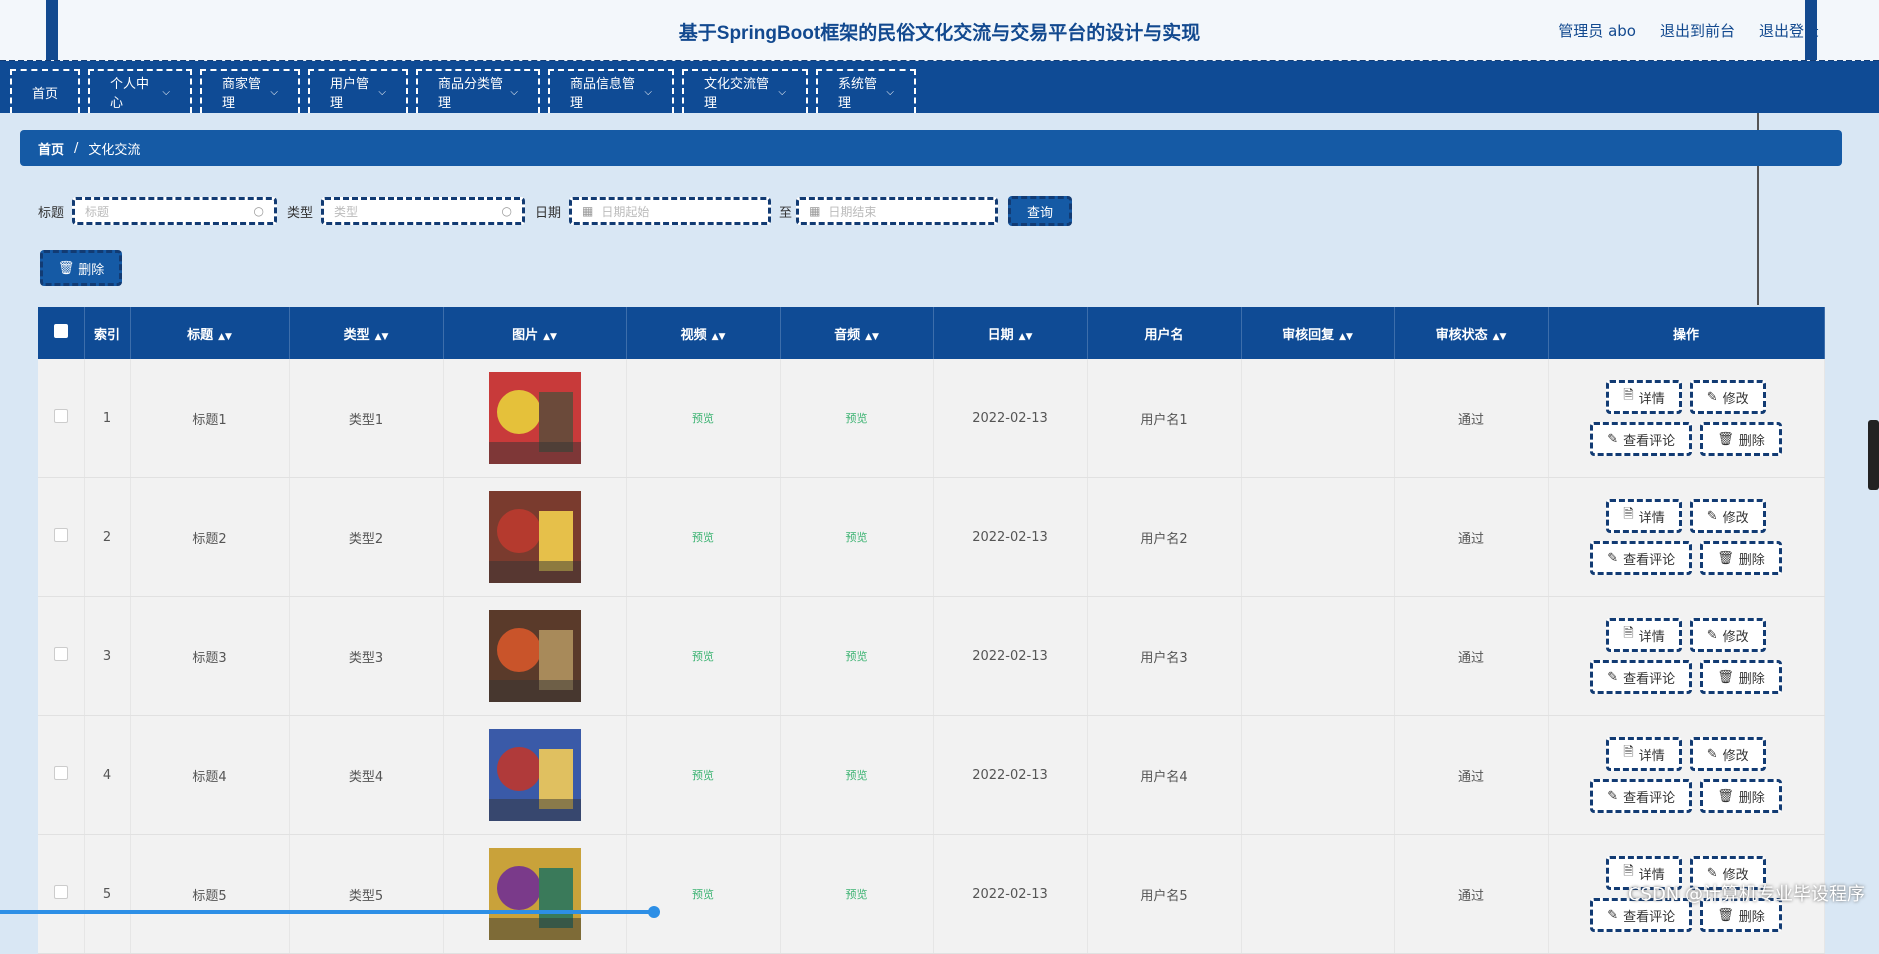  What do you see at coordinates (693, 335) in the screenshot?
I see `header-label: 视频` at bounding box center [693, 335].